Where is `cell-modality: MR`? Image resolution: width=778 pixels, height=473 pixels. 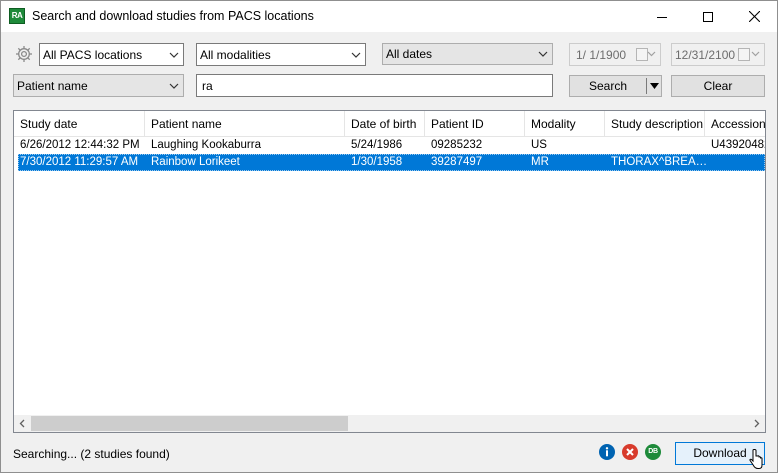 cell-modality: MR is located at coordinates (540, 162).